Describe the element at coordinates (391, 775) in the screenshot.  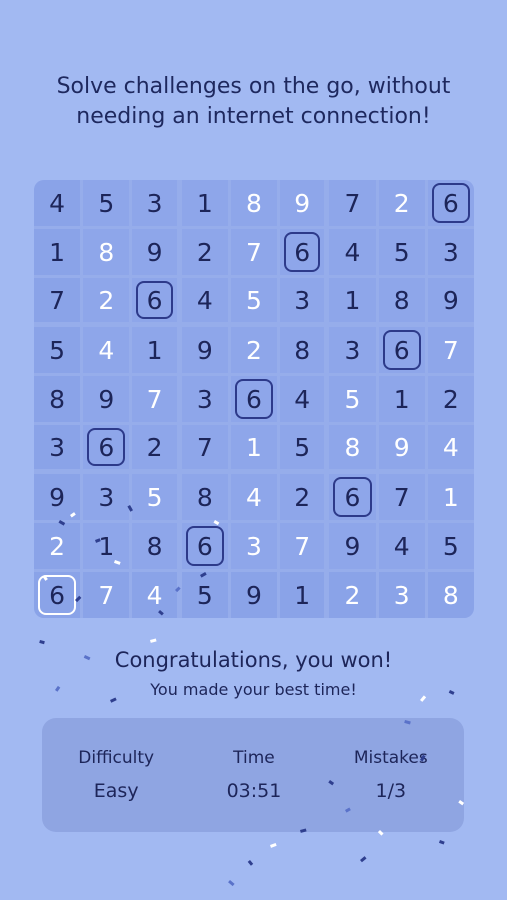
I see `stat-mistakes: Mistakes 1/3` at that location.